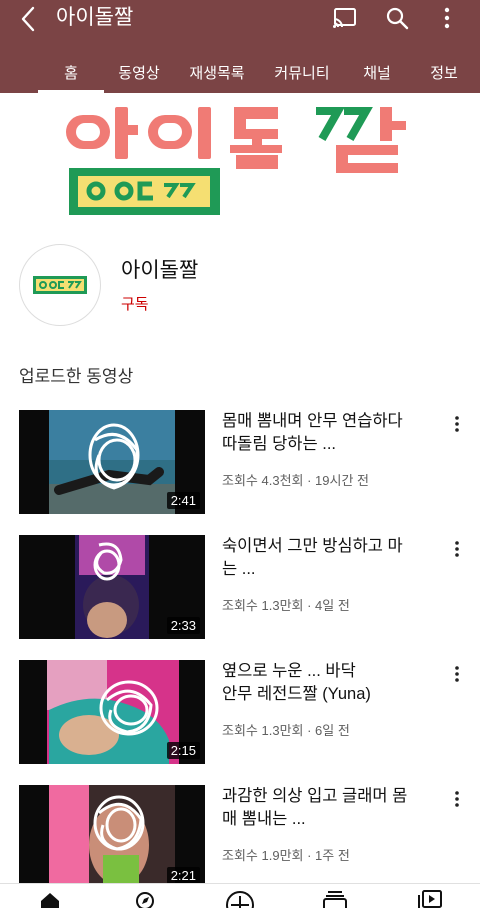 This screenshot has height=908, width=480. Describe the element at coordinates (240, 899) in the screenshot. I see `add-icon` at that location.